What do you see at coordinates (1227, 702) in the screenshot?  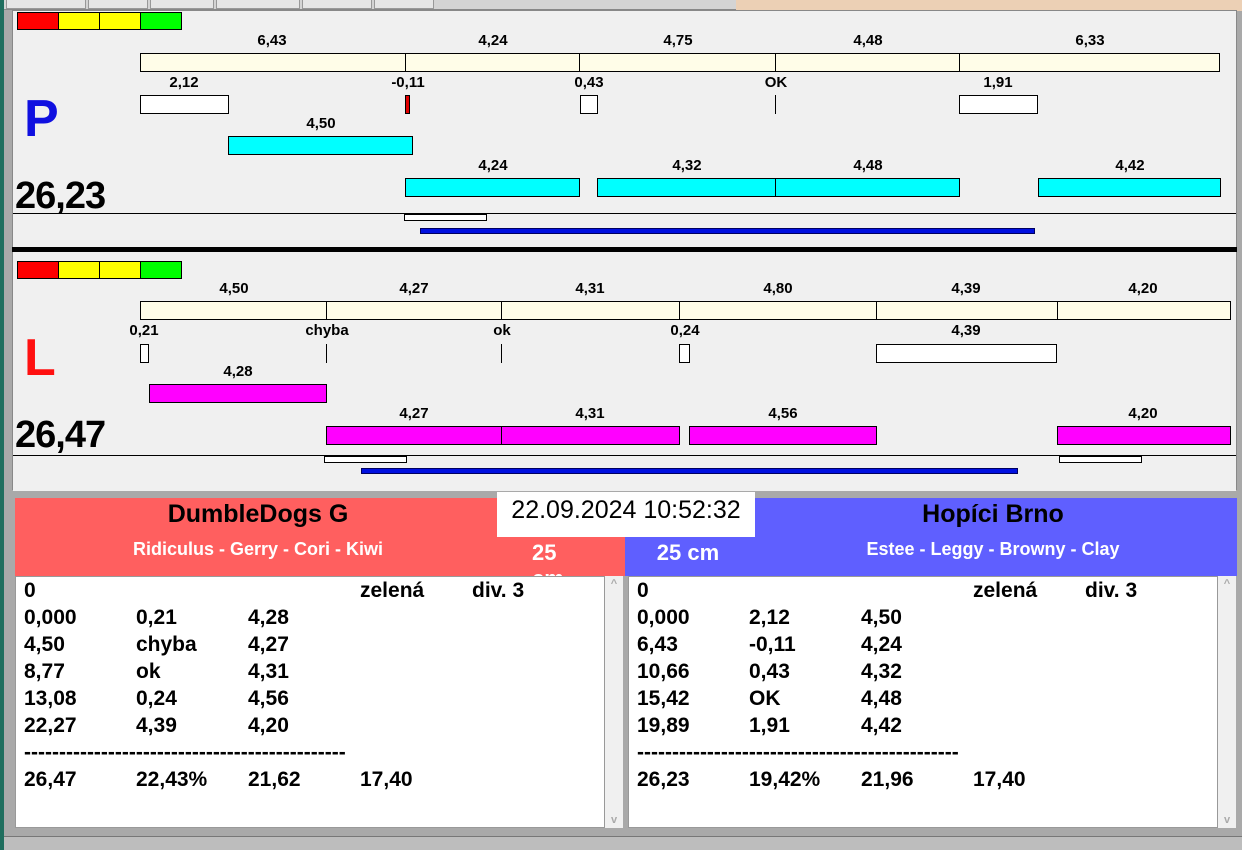 I see `right-scrollbar: ^ v` at bounding box center [1227, 702].